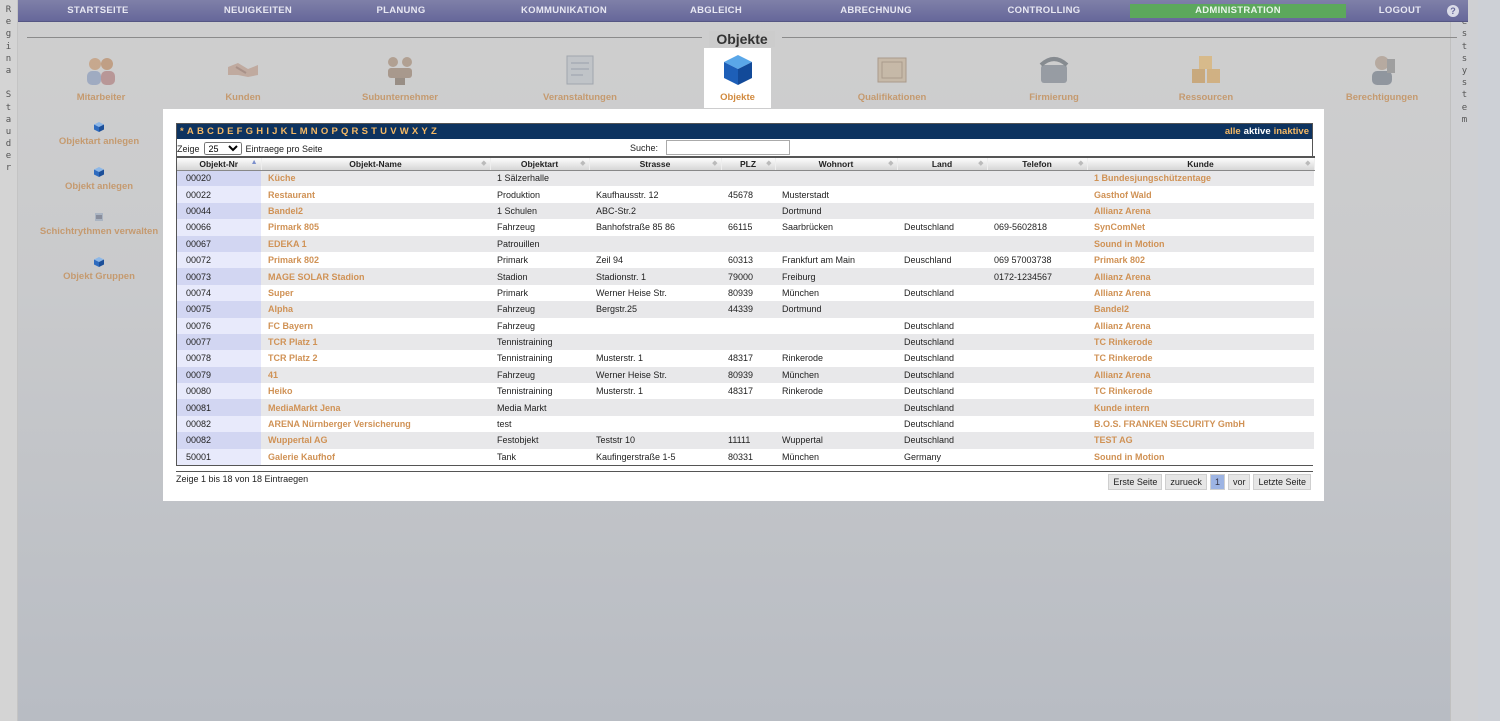 This screenshot has height=721, width=1500. Describe the element at coordinates (375, 243) in the screenshot. I see `cell-objekt-name: EDEKA 1` at that location.